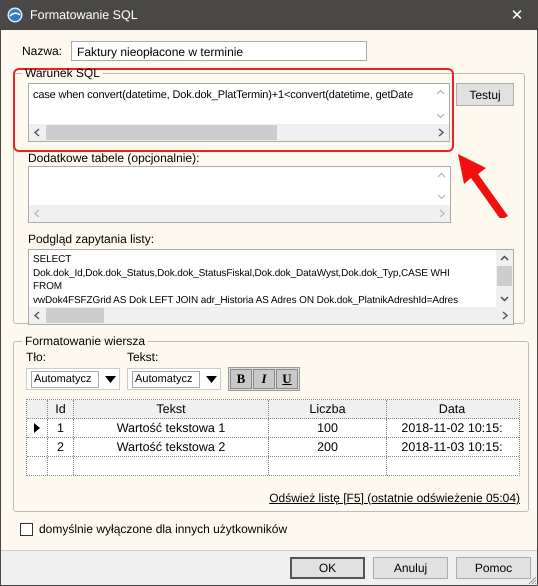  Describe the element at coordinates (62, 73) in the screenshot. I see `group-title: Warunek SQL` at that location.